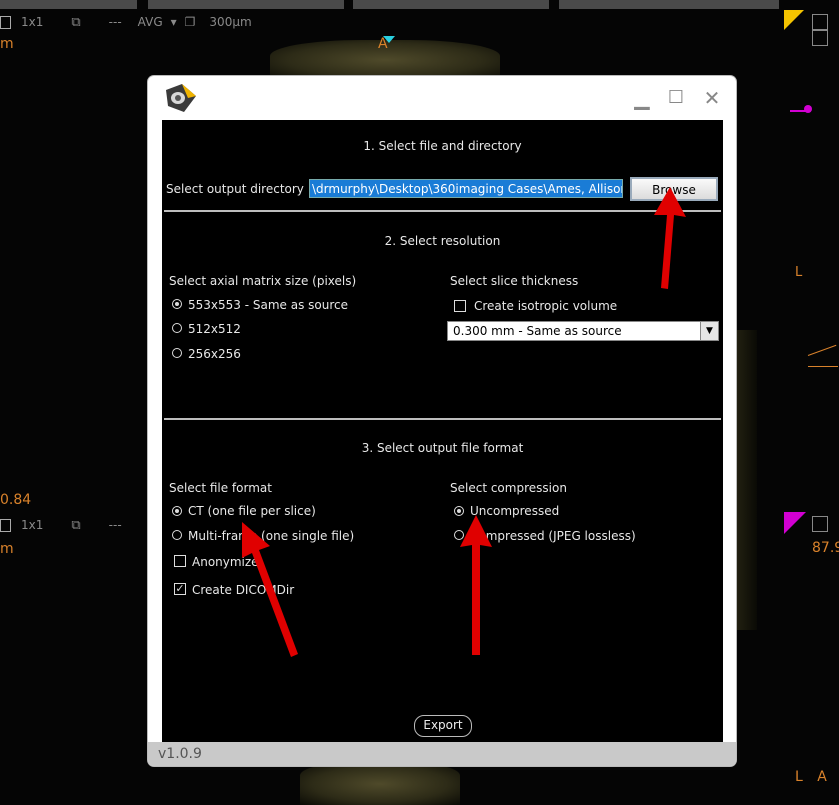 The height and width of the screenshot is (805, 839). Describe the element at coordinates (442, 146) in the screenshot. I see `section-title: 1. Select file and directory` at that location.